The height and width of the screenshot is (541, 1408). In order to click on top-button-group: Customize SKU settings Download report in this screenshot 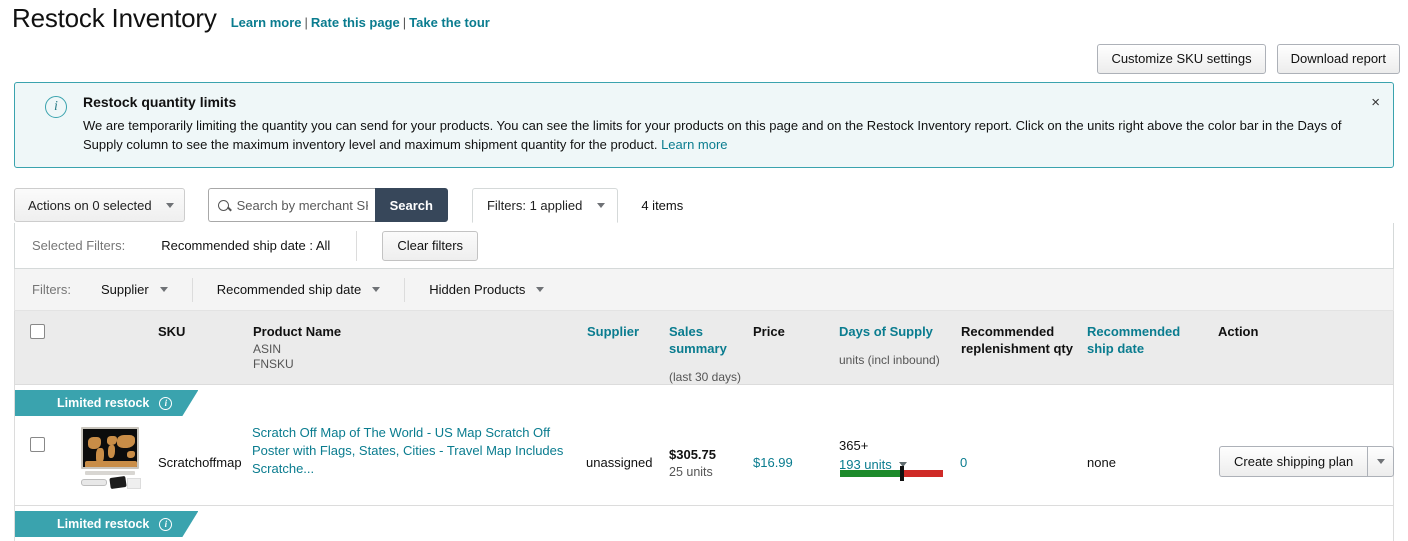, I will do `click(1248, 59)`.